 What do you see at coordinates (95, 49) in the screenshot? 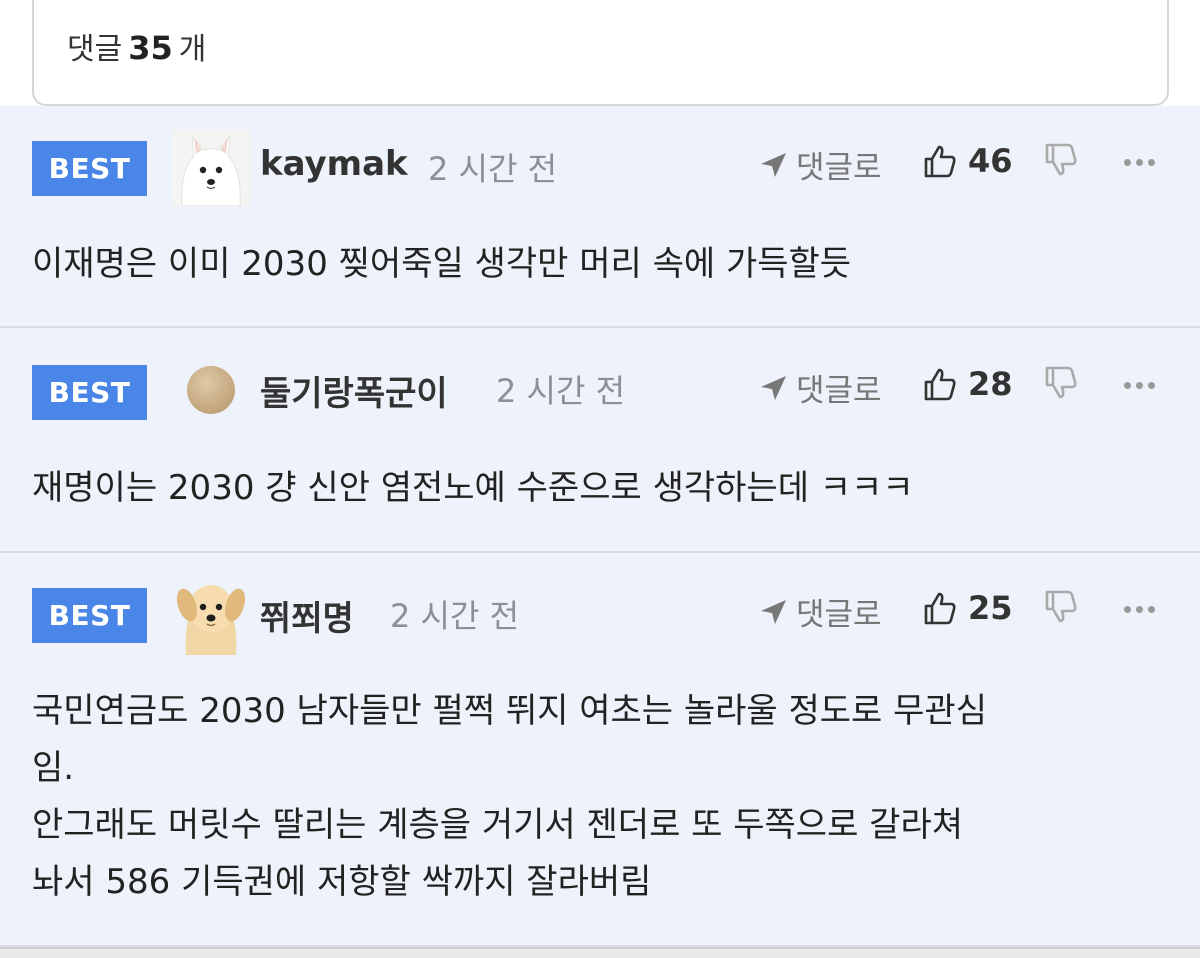
I see `comment-count-prefix: 댓글` at bounding box center [95, 49].